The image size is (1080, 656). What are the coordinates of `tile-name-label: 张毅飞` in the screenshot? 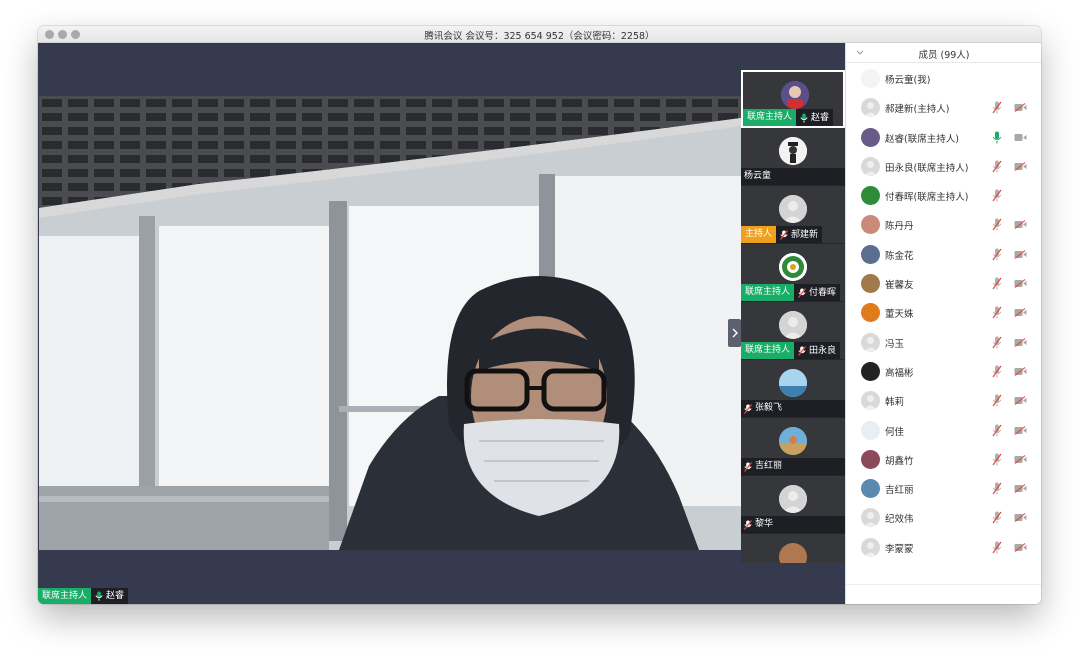 It's located at (793, 408).